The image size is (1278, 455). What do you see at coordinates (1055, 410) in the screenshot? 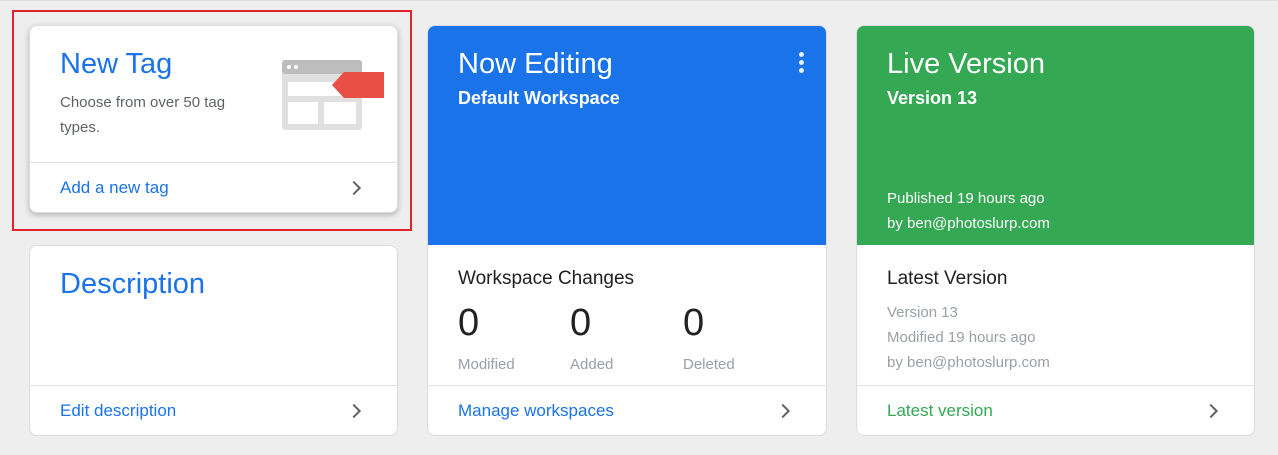
I see `latest-version-link: Latest version` at bounding box center [1055, 410].